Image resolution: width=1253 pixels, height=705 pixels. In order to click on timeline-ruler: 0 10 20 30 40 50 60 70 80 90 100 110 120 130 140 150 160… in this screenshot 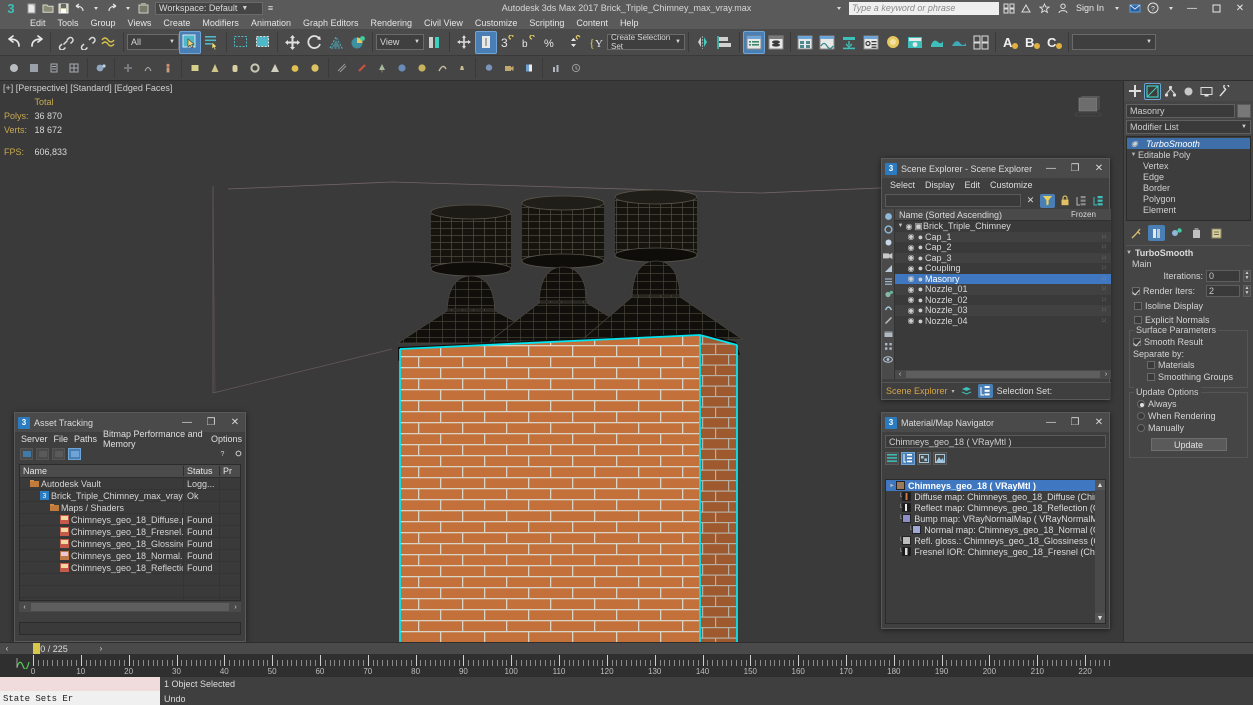, I will do `click(626, 665)`.